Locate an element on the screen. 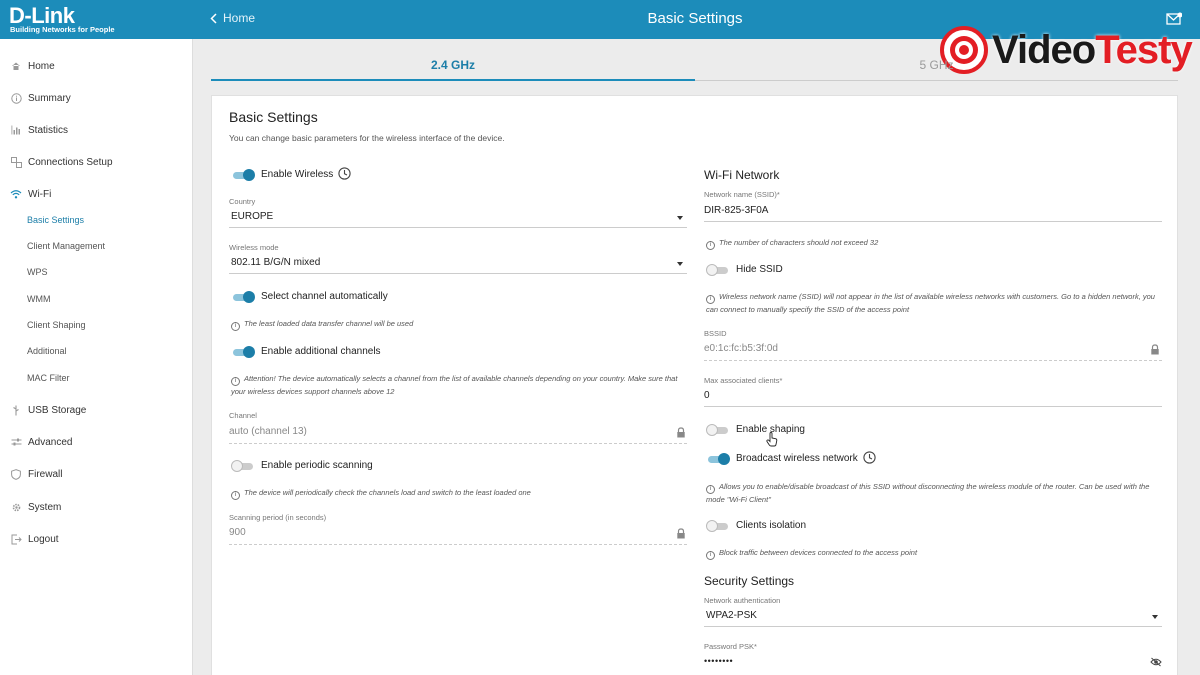 The height and width of the screenshot is (675, 1200). page-title: Basic Settings is located at coordinates (695, 18).